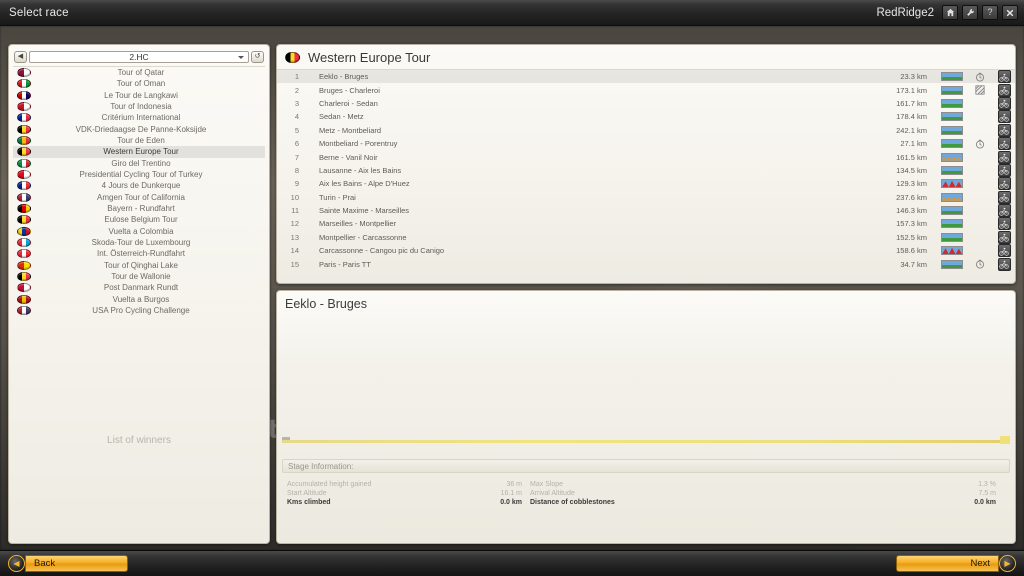 This screenshot has width=1024, height=576. What do you see at coordinates (139, 299) in the screenshot?
I see `race-list-item: Vuelta a Burgos` at bounding box center [139, 299].